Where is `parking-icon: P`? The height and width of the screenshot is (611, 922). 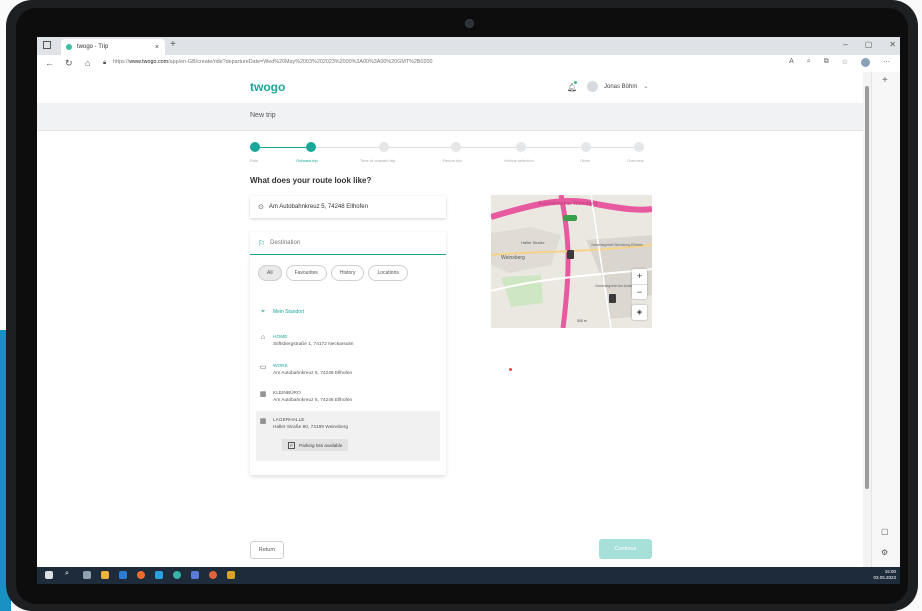 parking-icon: P is located at coordinates (291, 445).